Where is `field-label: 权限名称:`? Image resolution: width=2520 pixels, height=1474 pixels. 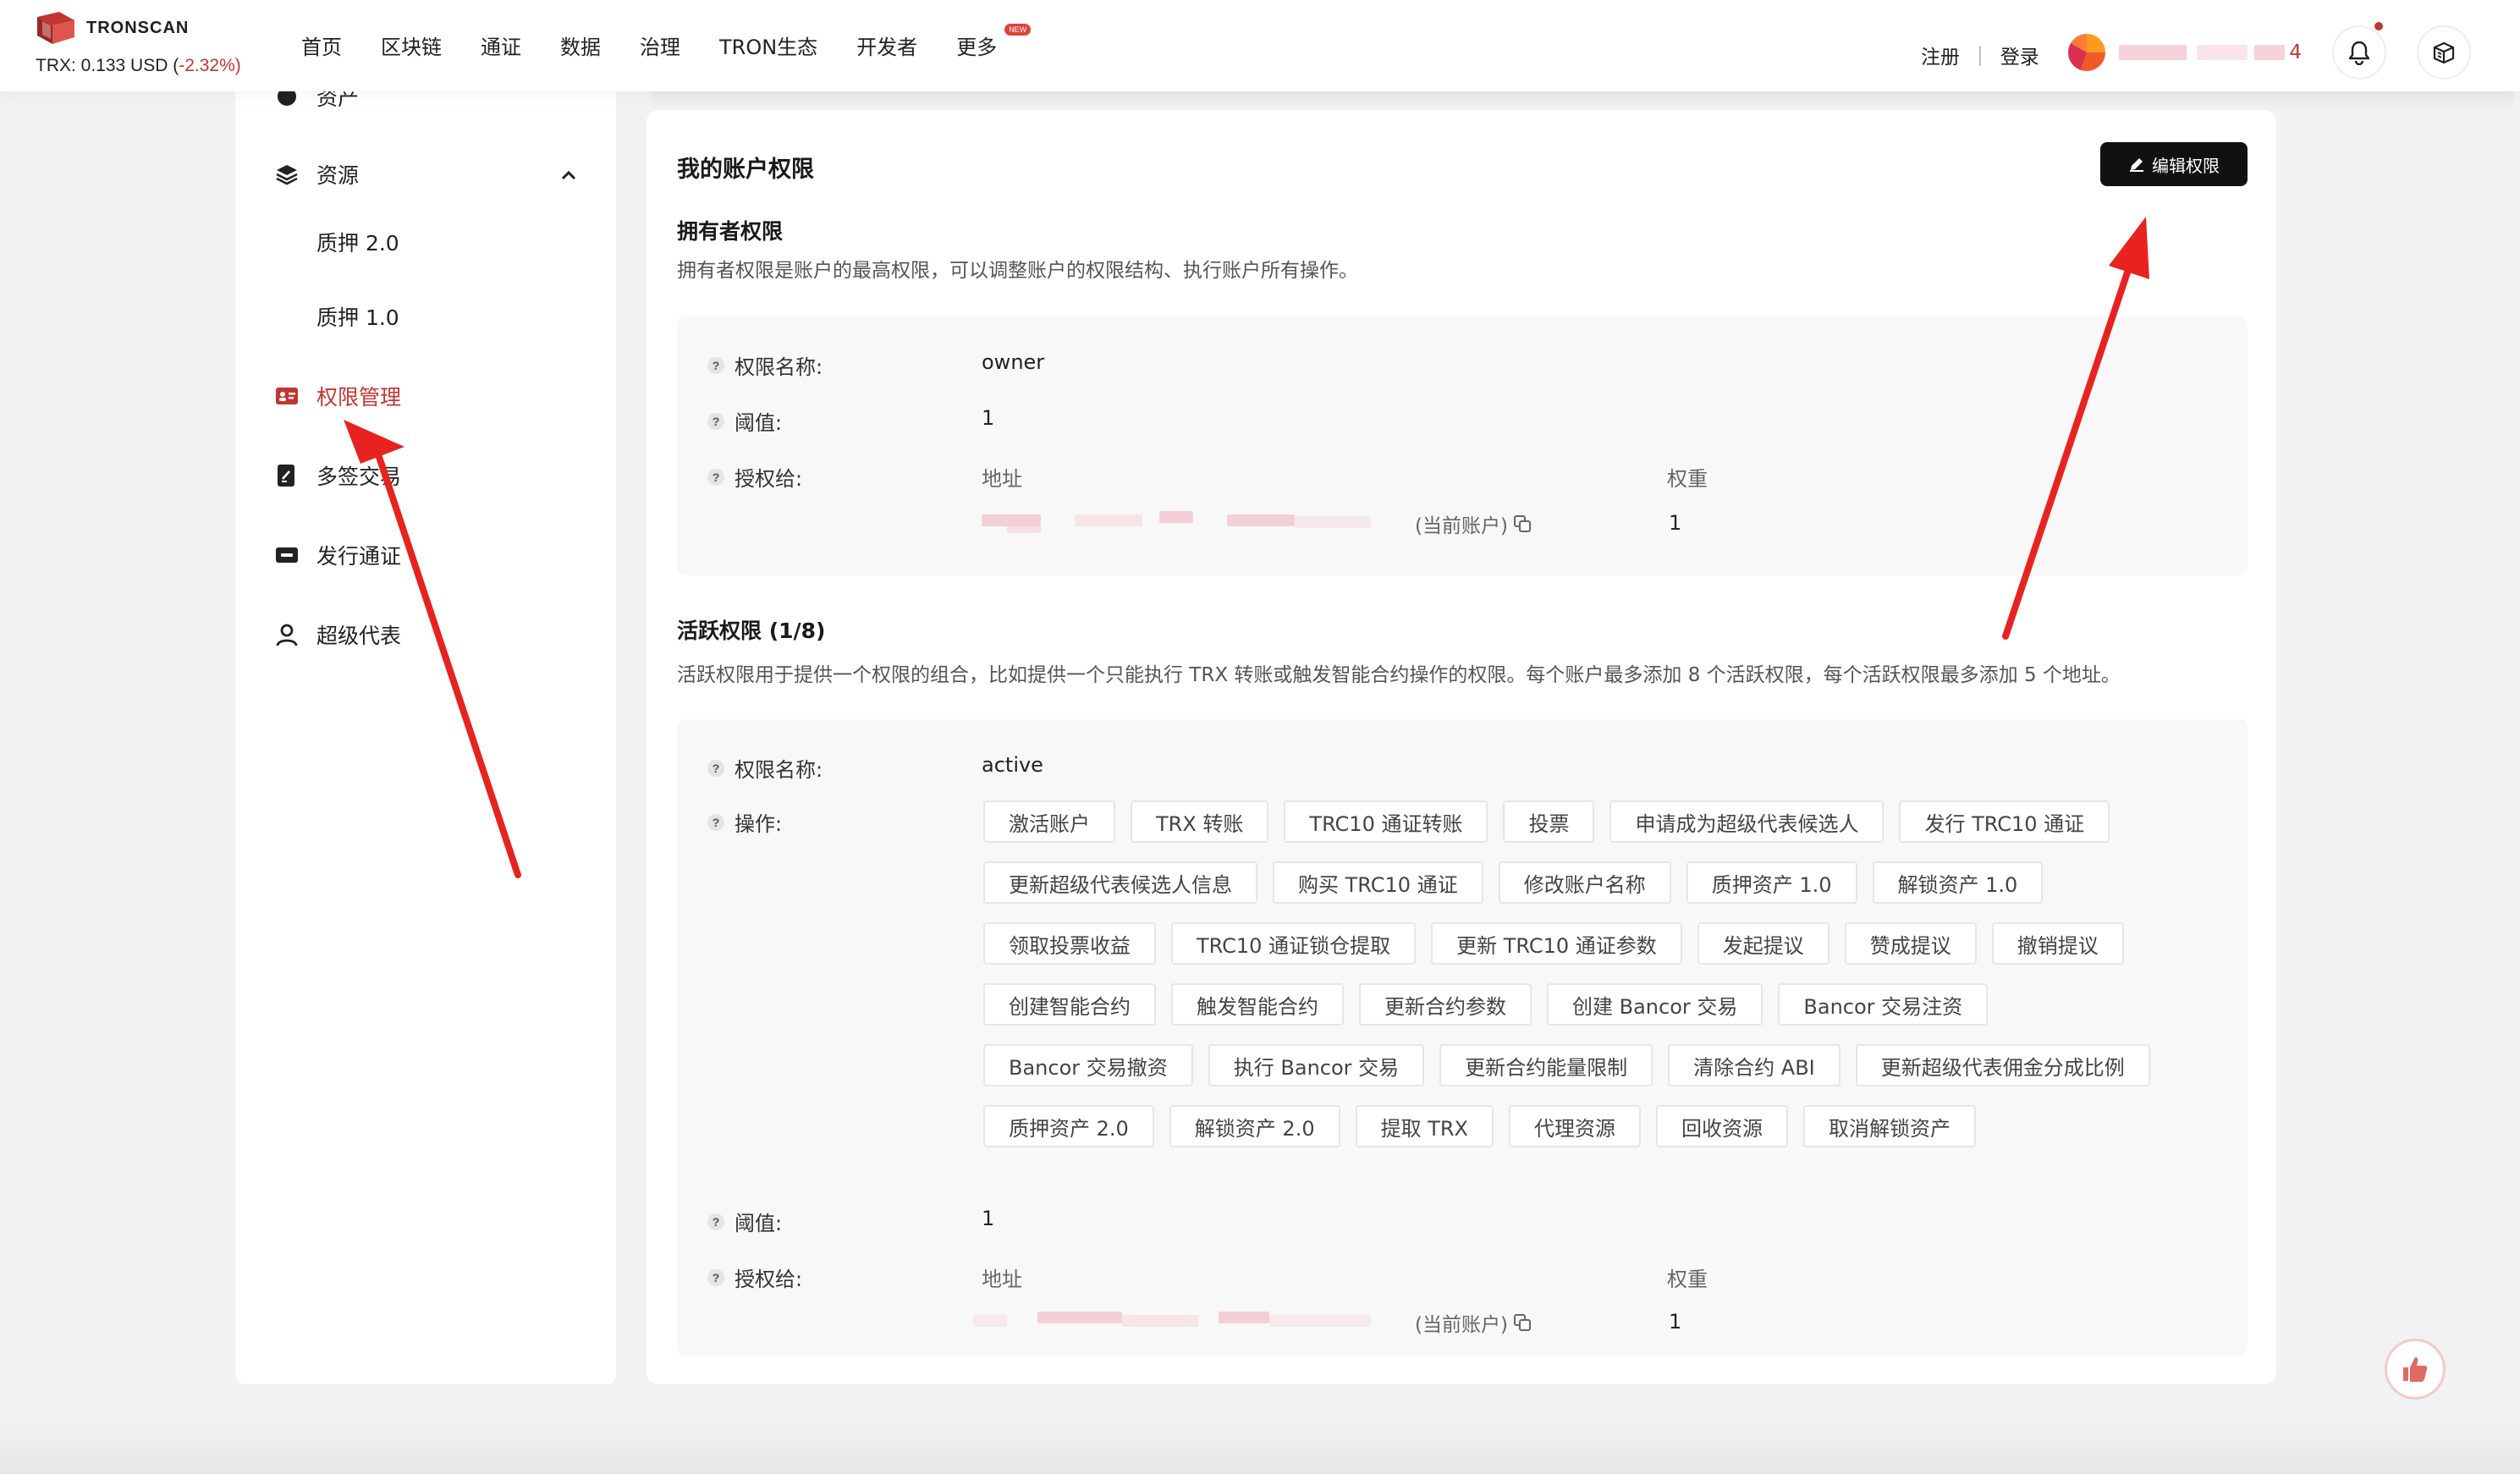 field-label: 权限名称: is located at coordinates (779, 770).